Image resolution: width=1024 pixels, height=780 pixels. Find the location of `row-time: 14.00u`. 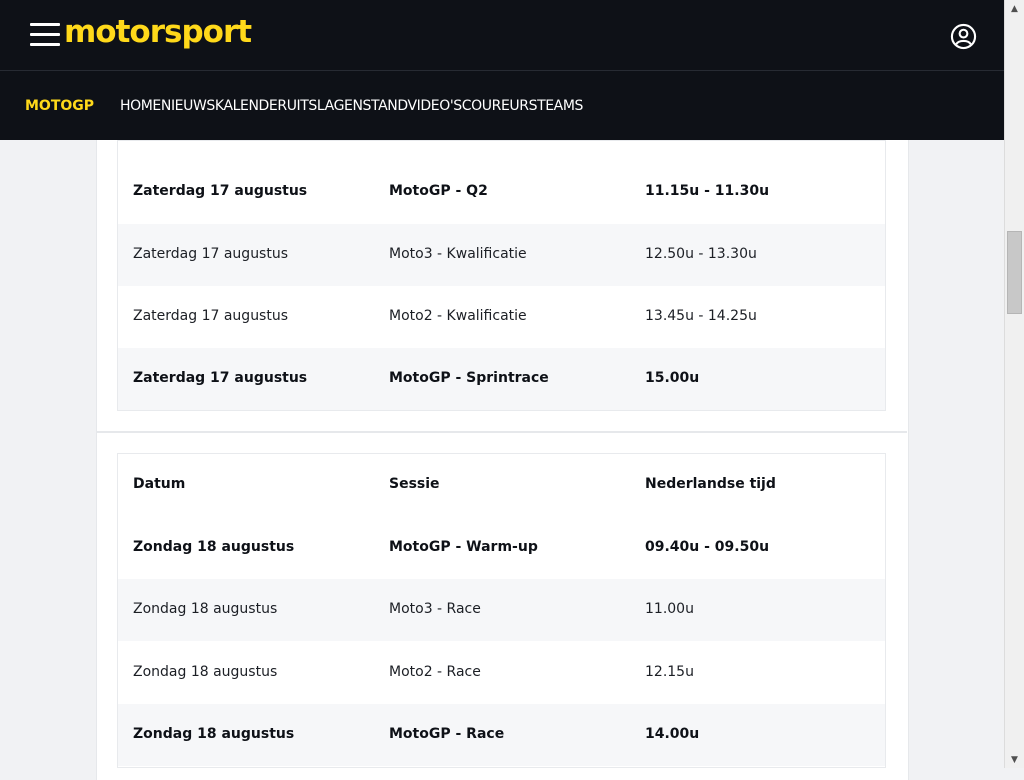

row-time: 14.00u is located at coordinates (672, 734).